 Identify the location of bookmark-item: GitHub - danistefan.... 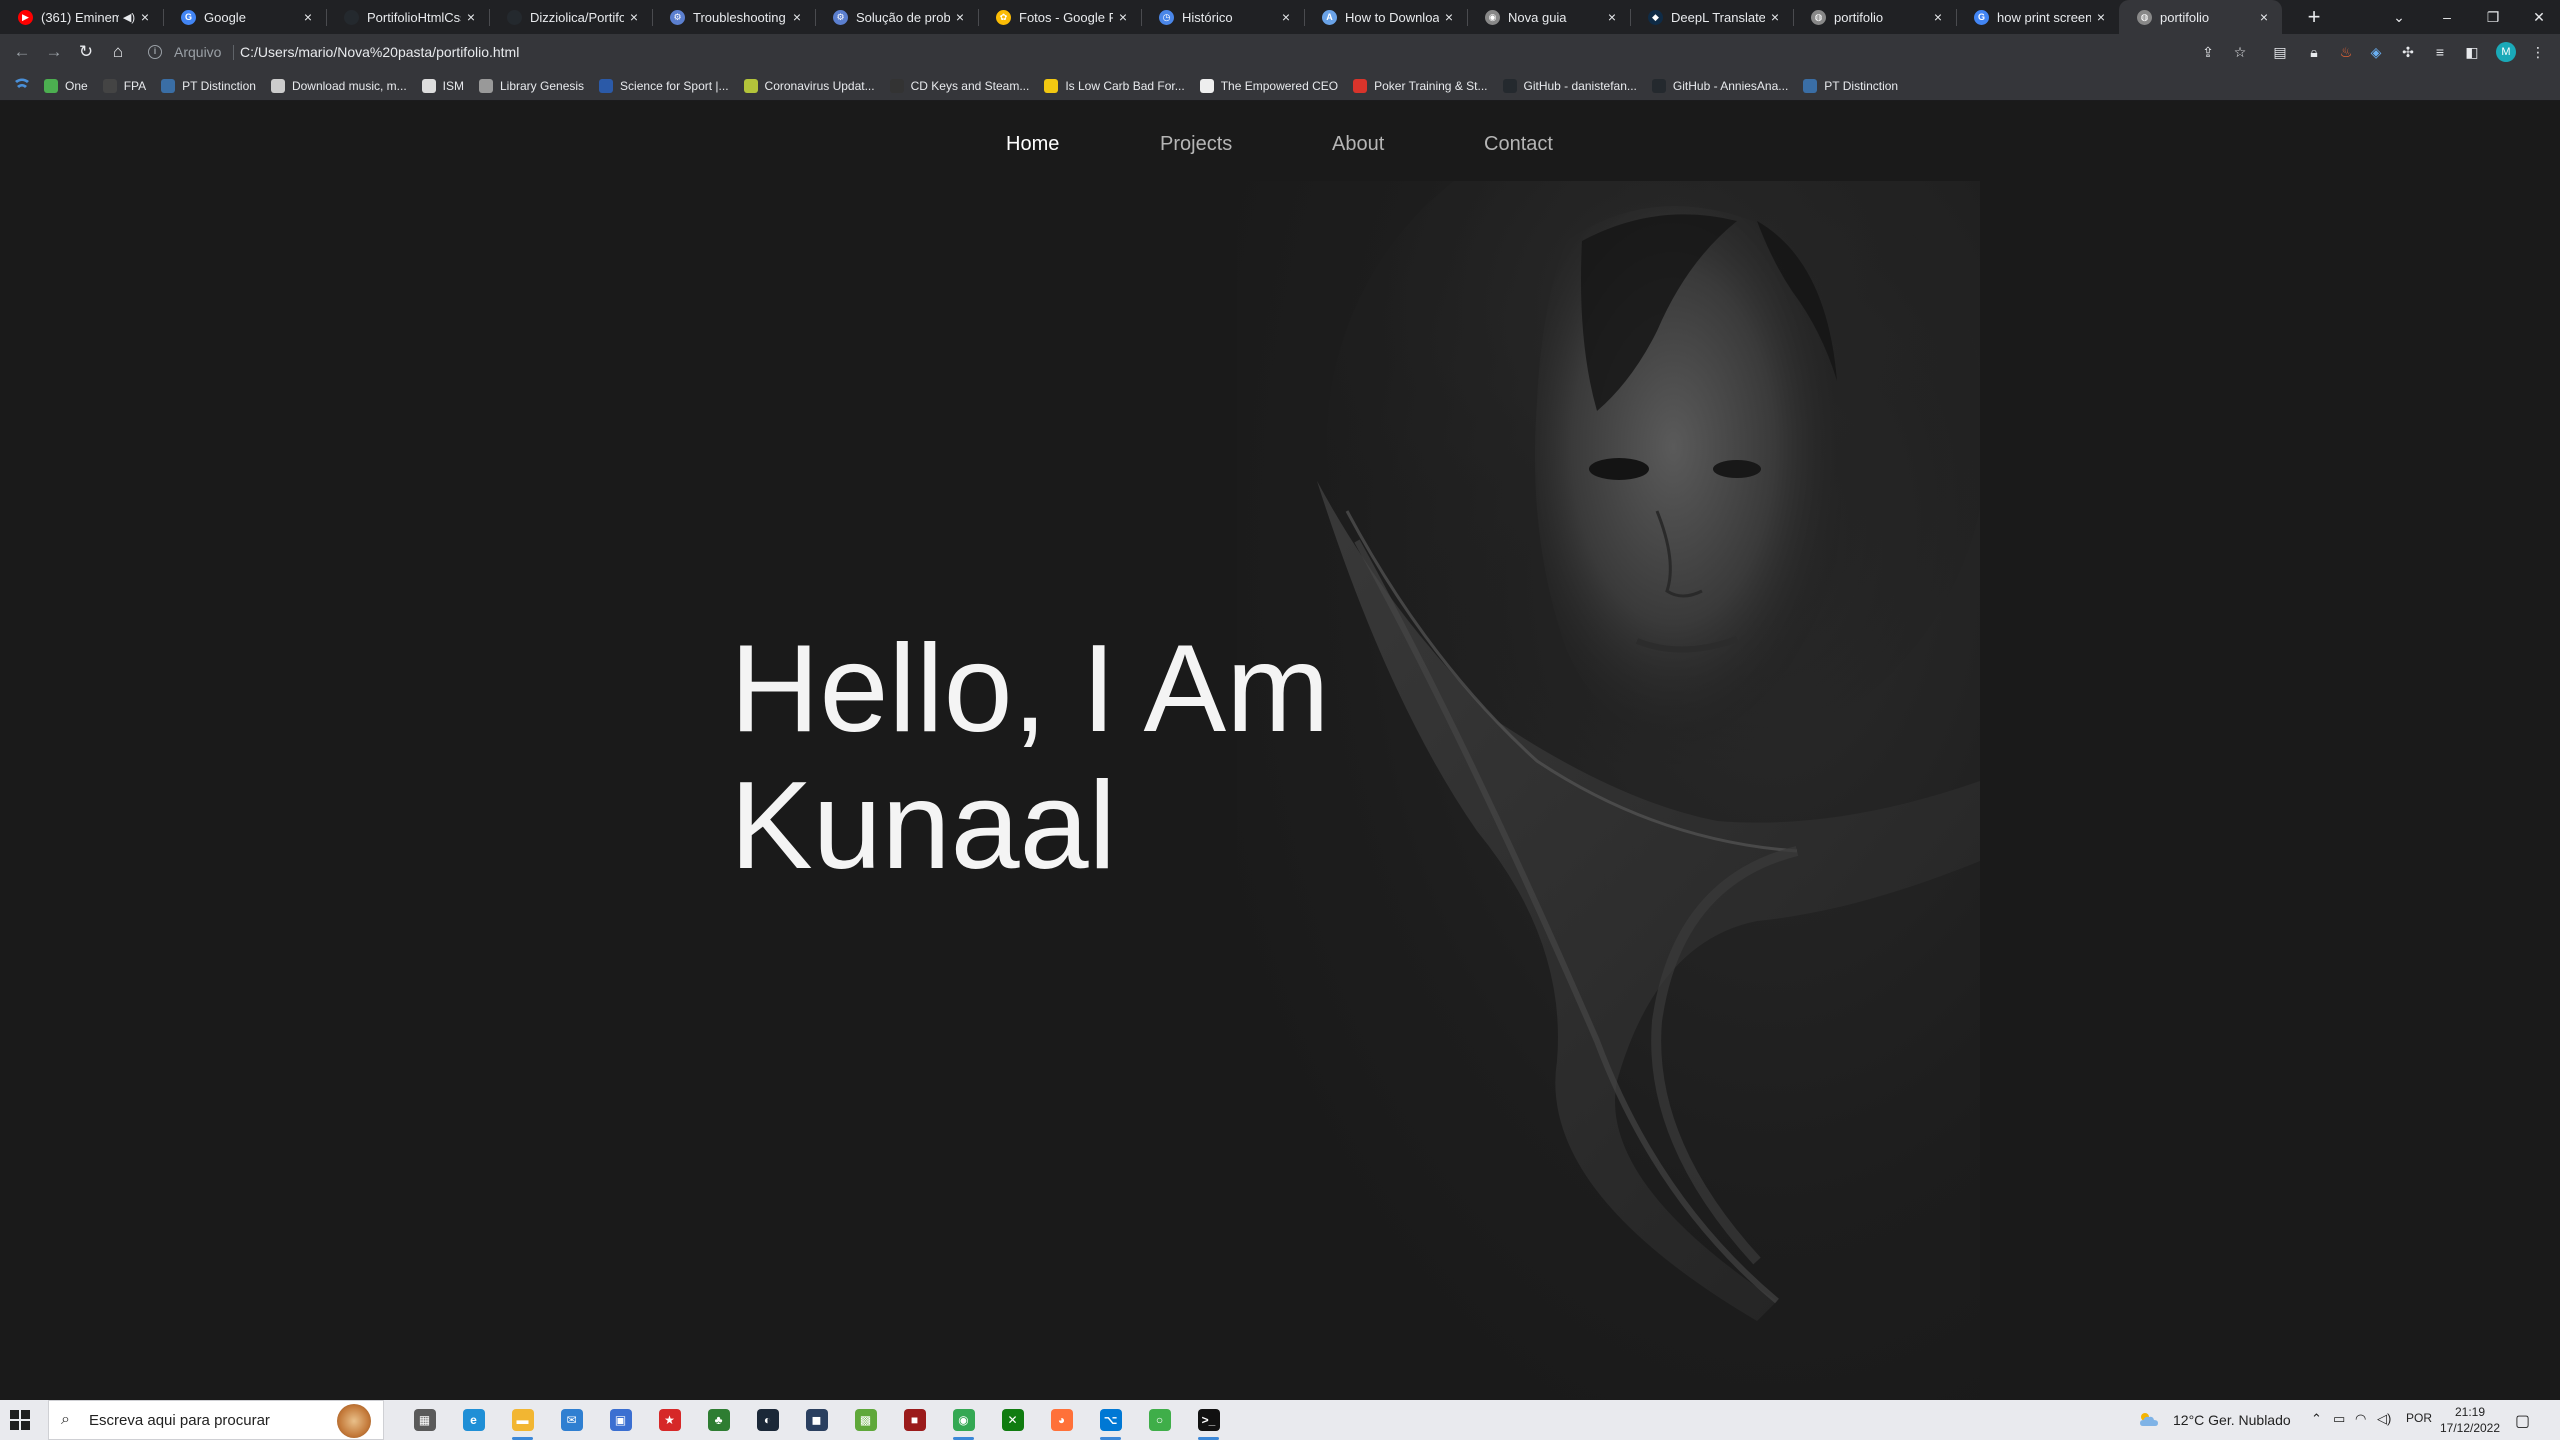
(1569, 85).